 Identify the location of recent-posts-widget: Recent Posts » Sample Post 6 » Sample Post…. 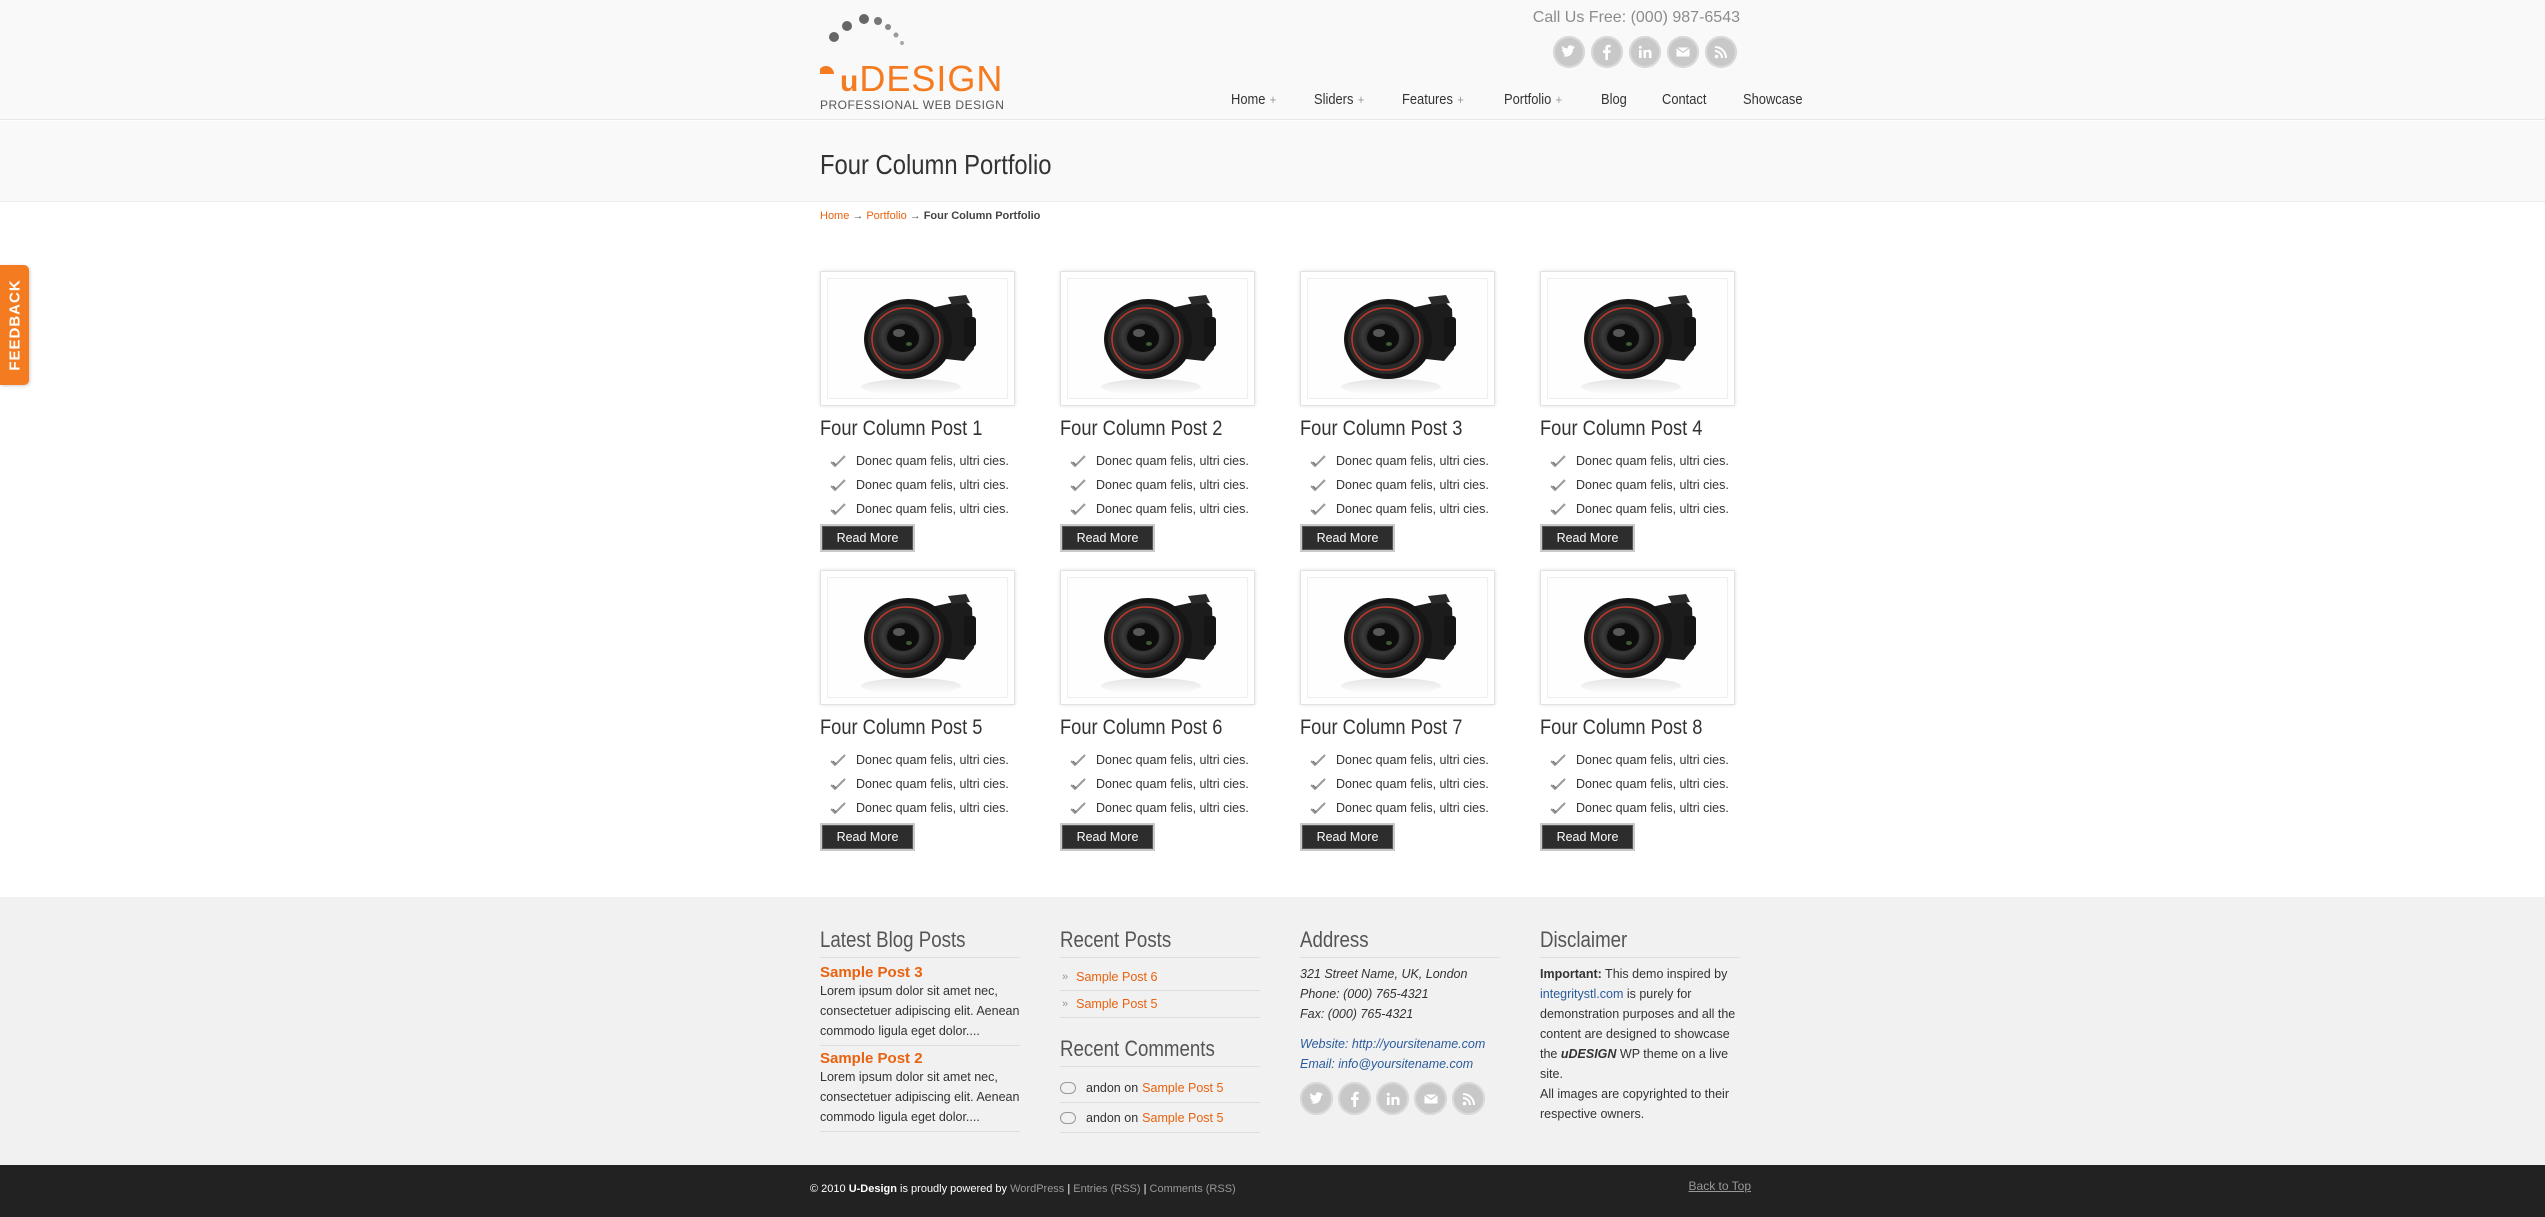
(1160, 1030).